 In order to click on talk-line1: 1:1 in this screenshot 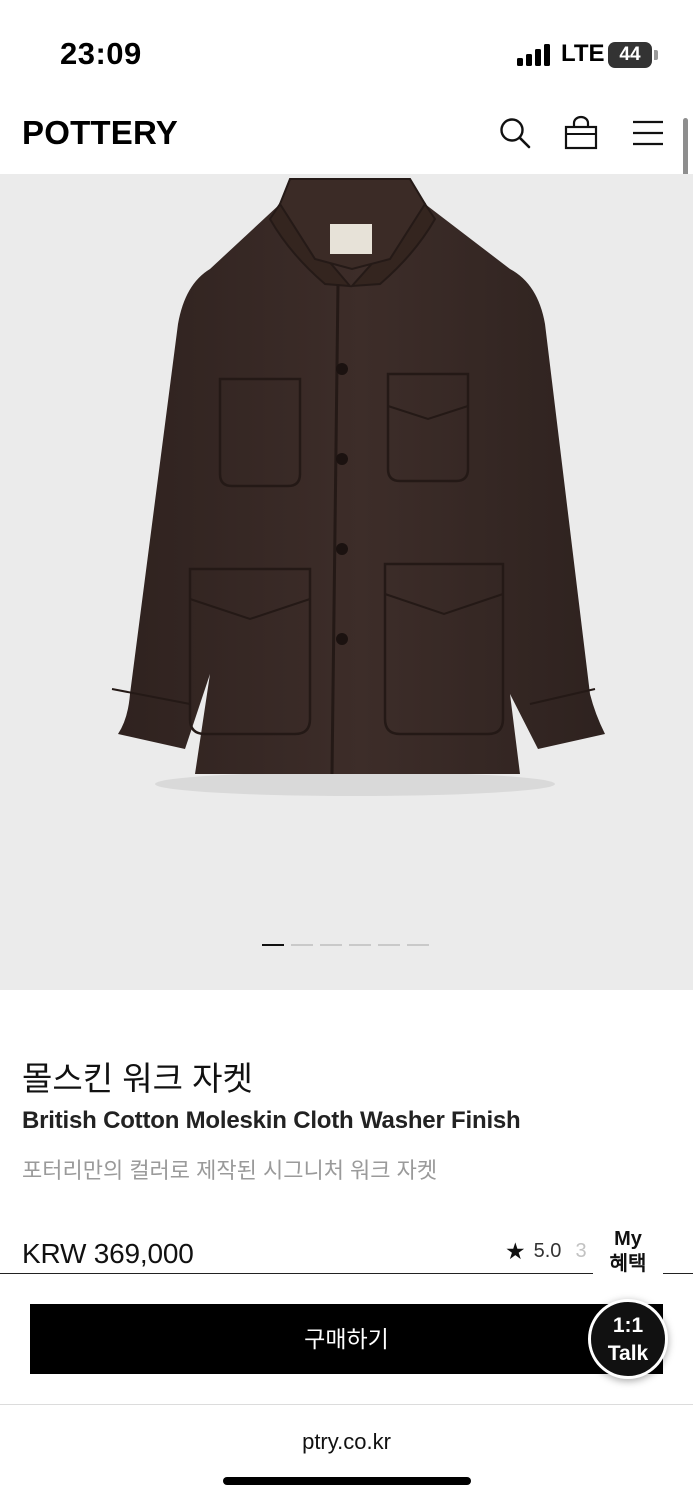, I will do `click(628, 1325)`.